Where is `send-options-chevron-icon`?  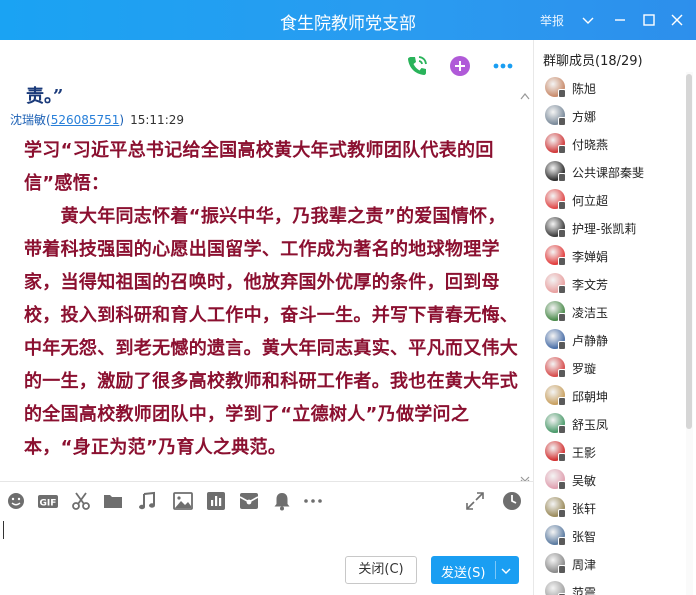 send-options-chevron-icon is located at coordinates (506, 570).